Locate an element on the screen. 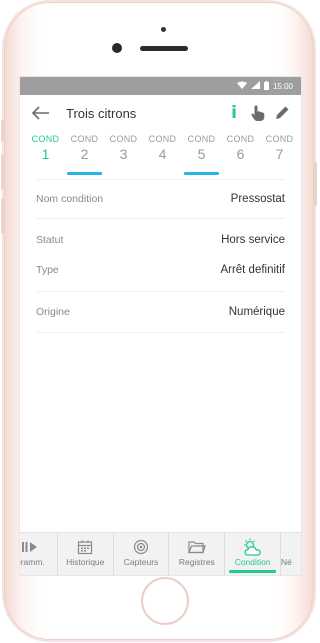 This screenshot has height=643, width=320. tab-cond-2: COND 2 is located at coordinates (84, 154).